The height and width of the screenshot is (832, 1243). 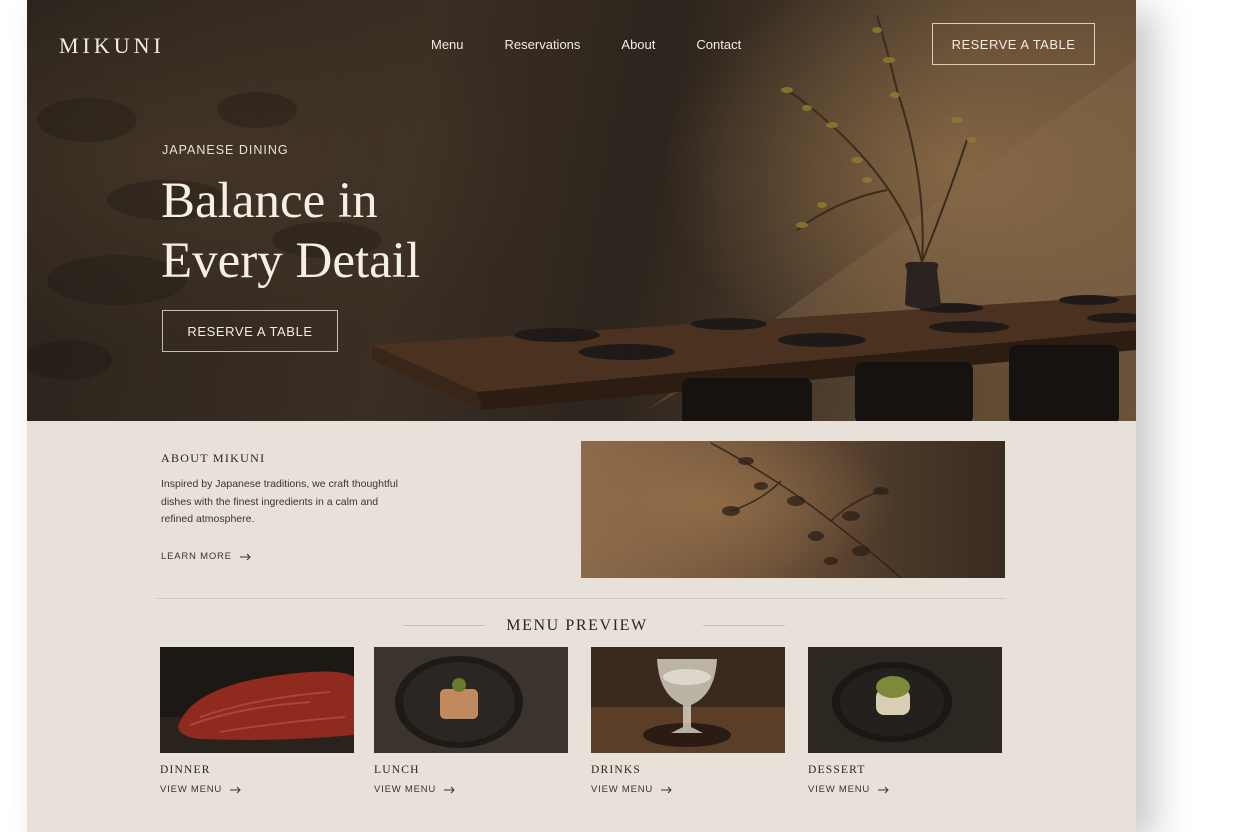 I want to click on brand-logo: MIKUNI, so click(x=112, y=46).